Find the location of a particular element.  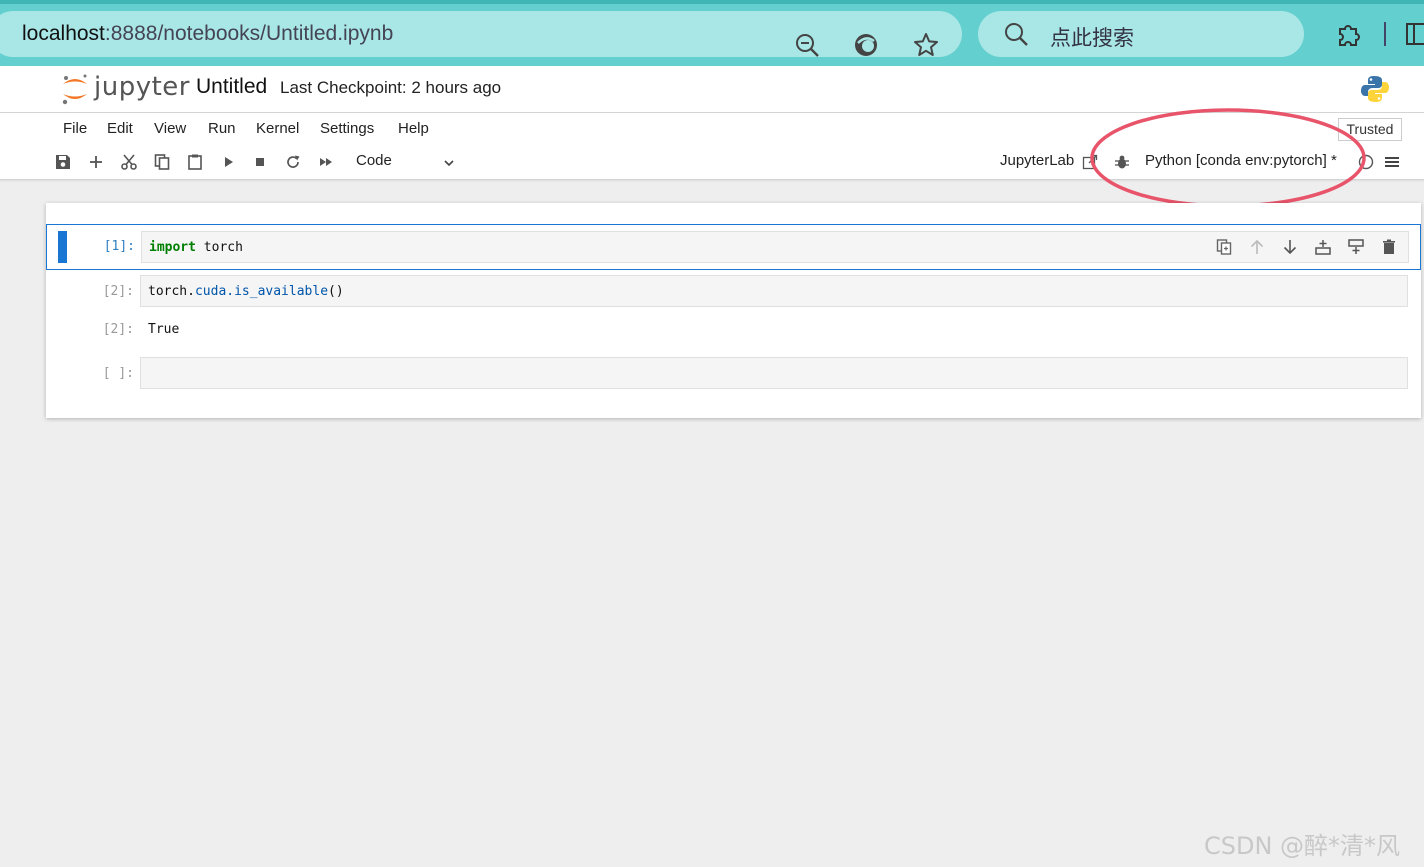

duplicate-cell-icon is located at coordinates (1224, 247).